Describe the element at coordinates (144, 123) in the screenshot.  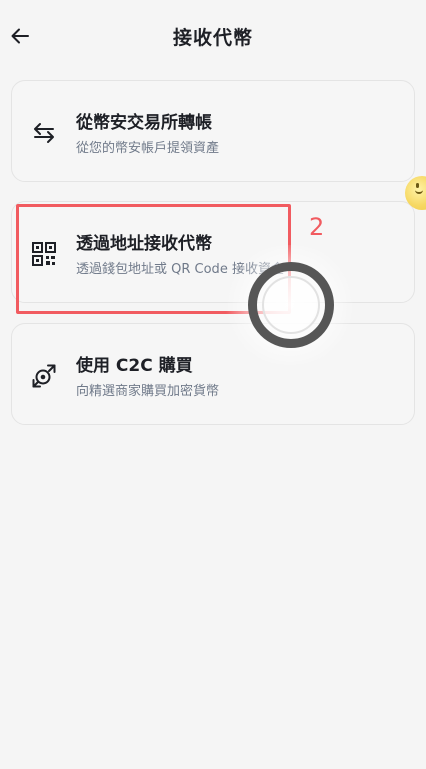
I see `option-title: 從幣安交易所轉帳` at that location.